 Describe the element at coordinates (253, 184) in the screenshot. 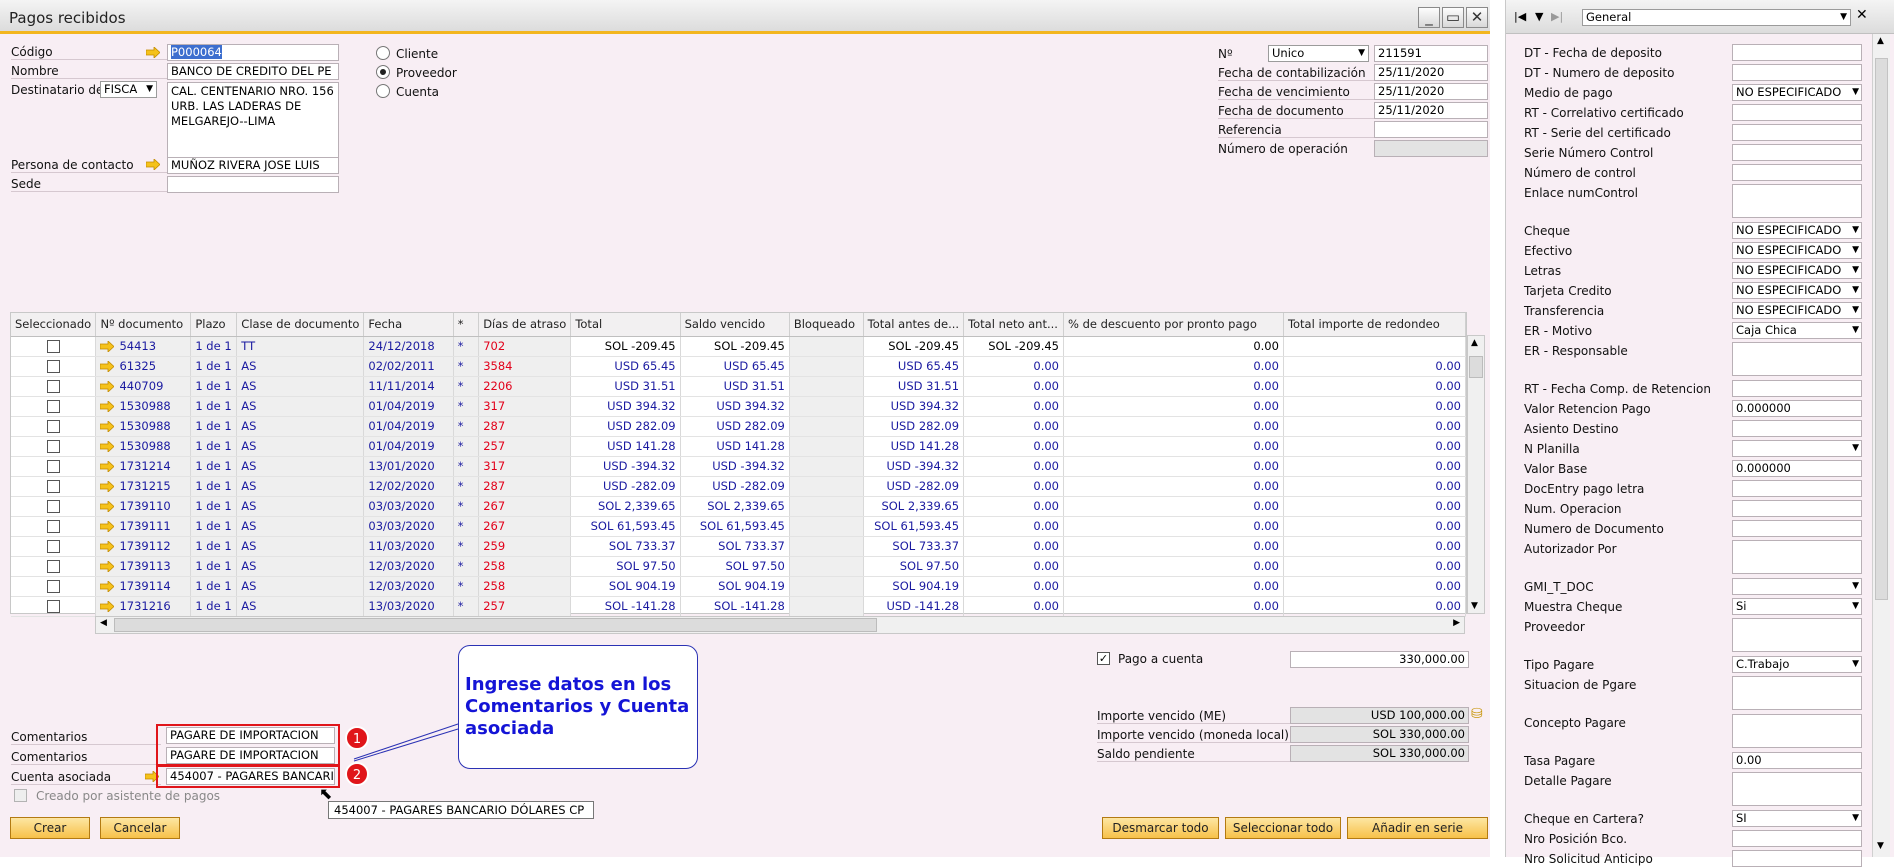

I see `sede-field` at that location.